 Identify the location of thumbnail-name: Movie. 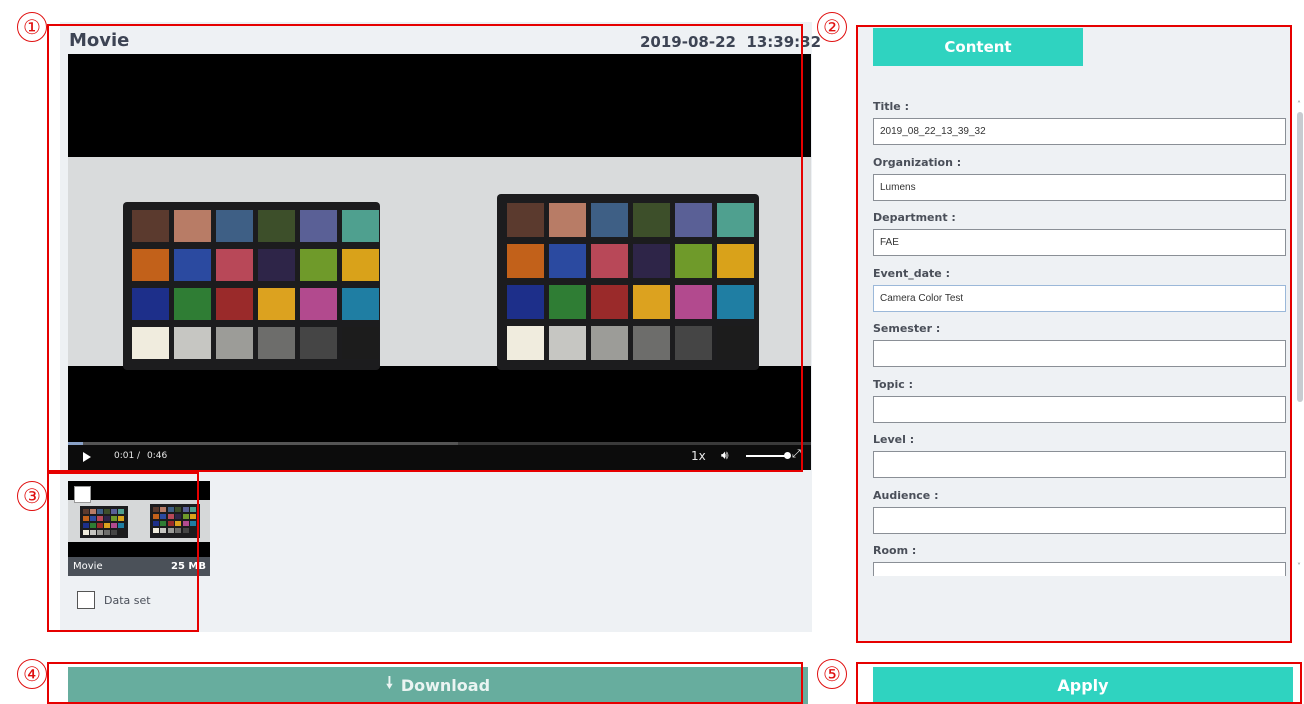
(88, 566).